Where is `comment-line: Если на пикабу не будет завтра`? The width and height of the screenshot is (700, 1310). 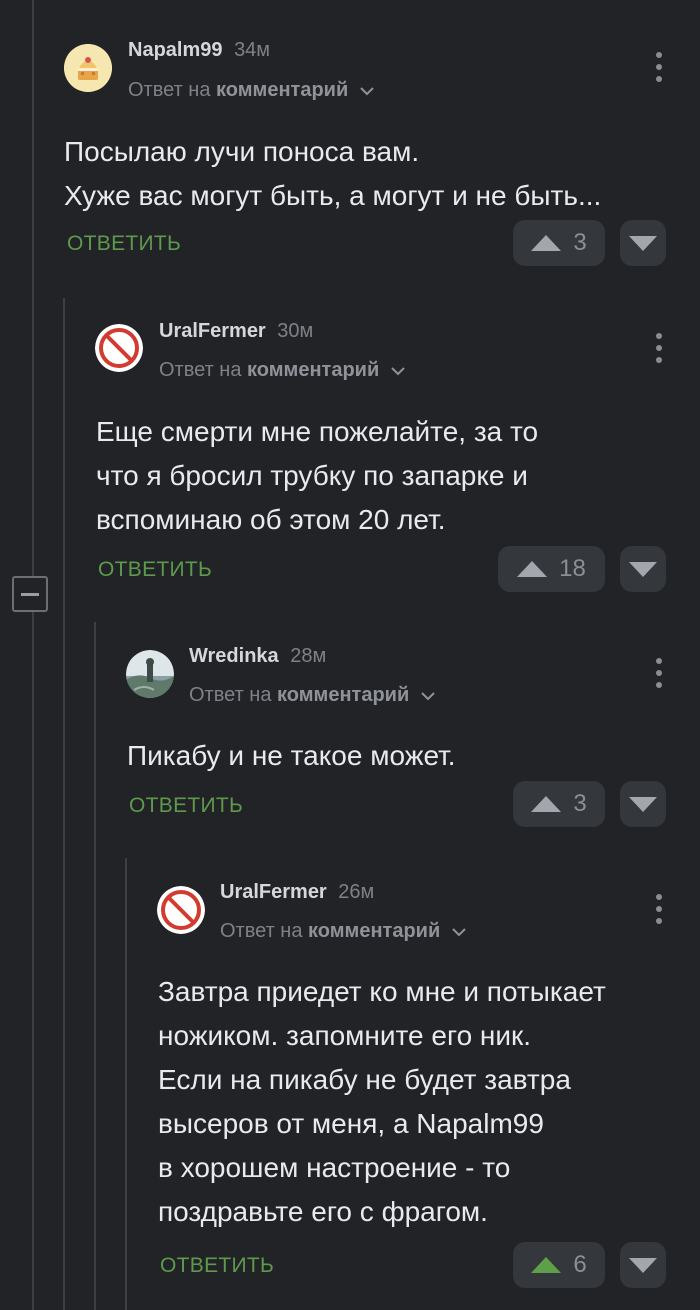 comment-line: Если на пикабу не будет завтра is located at coordinates (364, 1079).